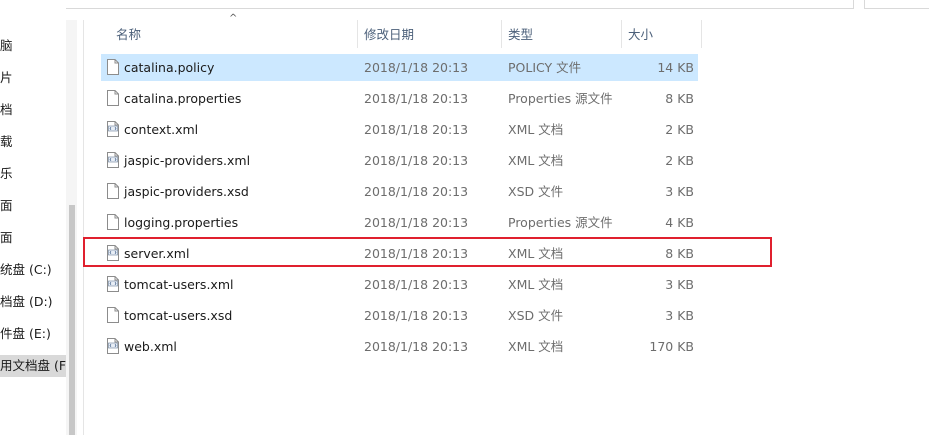 The width and height of the screenshot is (929, 435). I want to click on file-name: web.xml, so click(150, 346).